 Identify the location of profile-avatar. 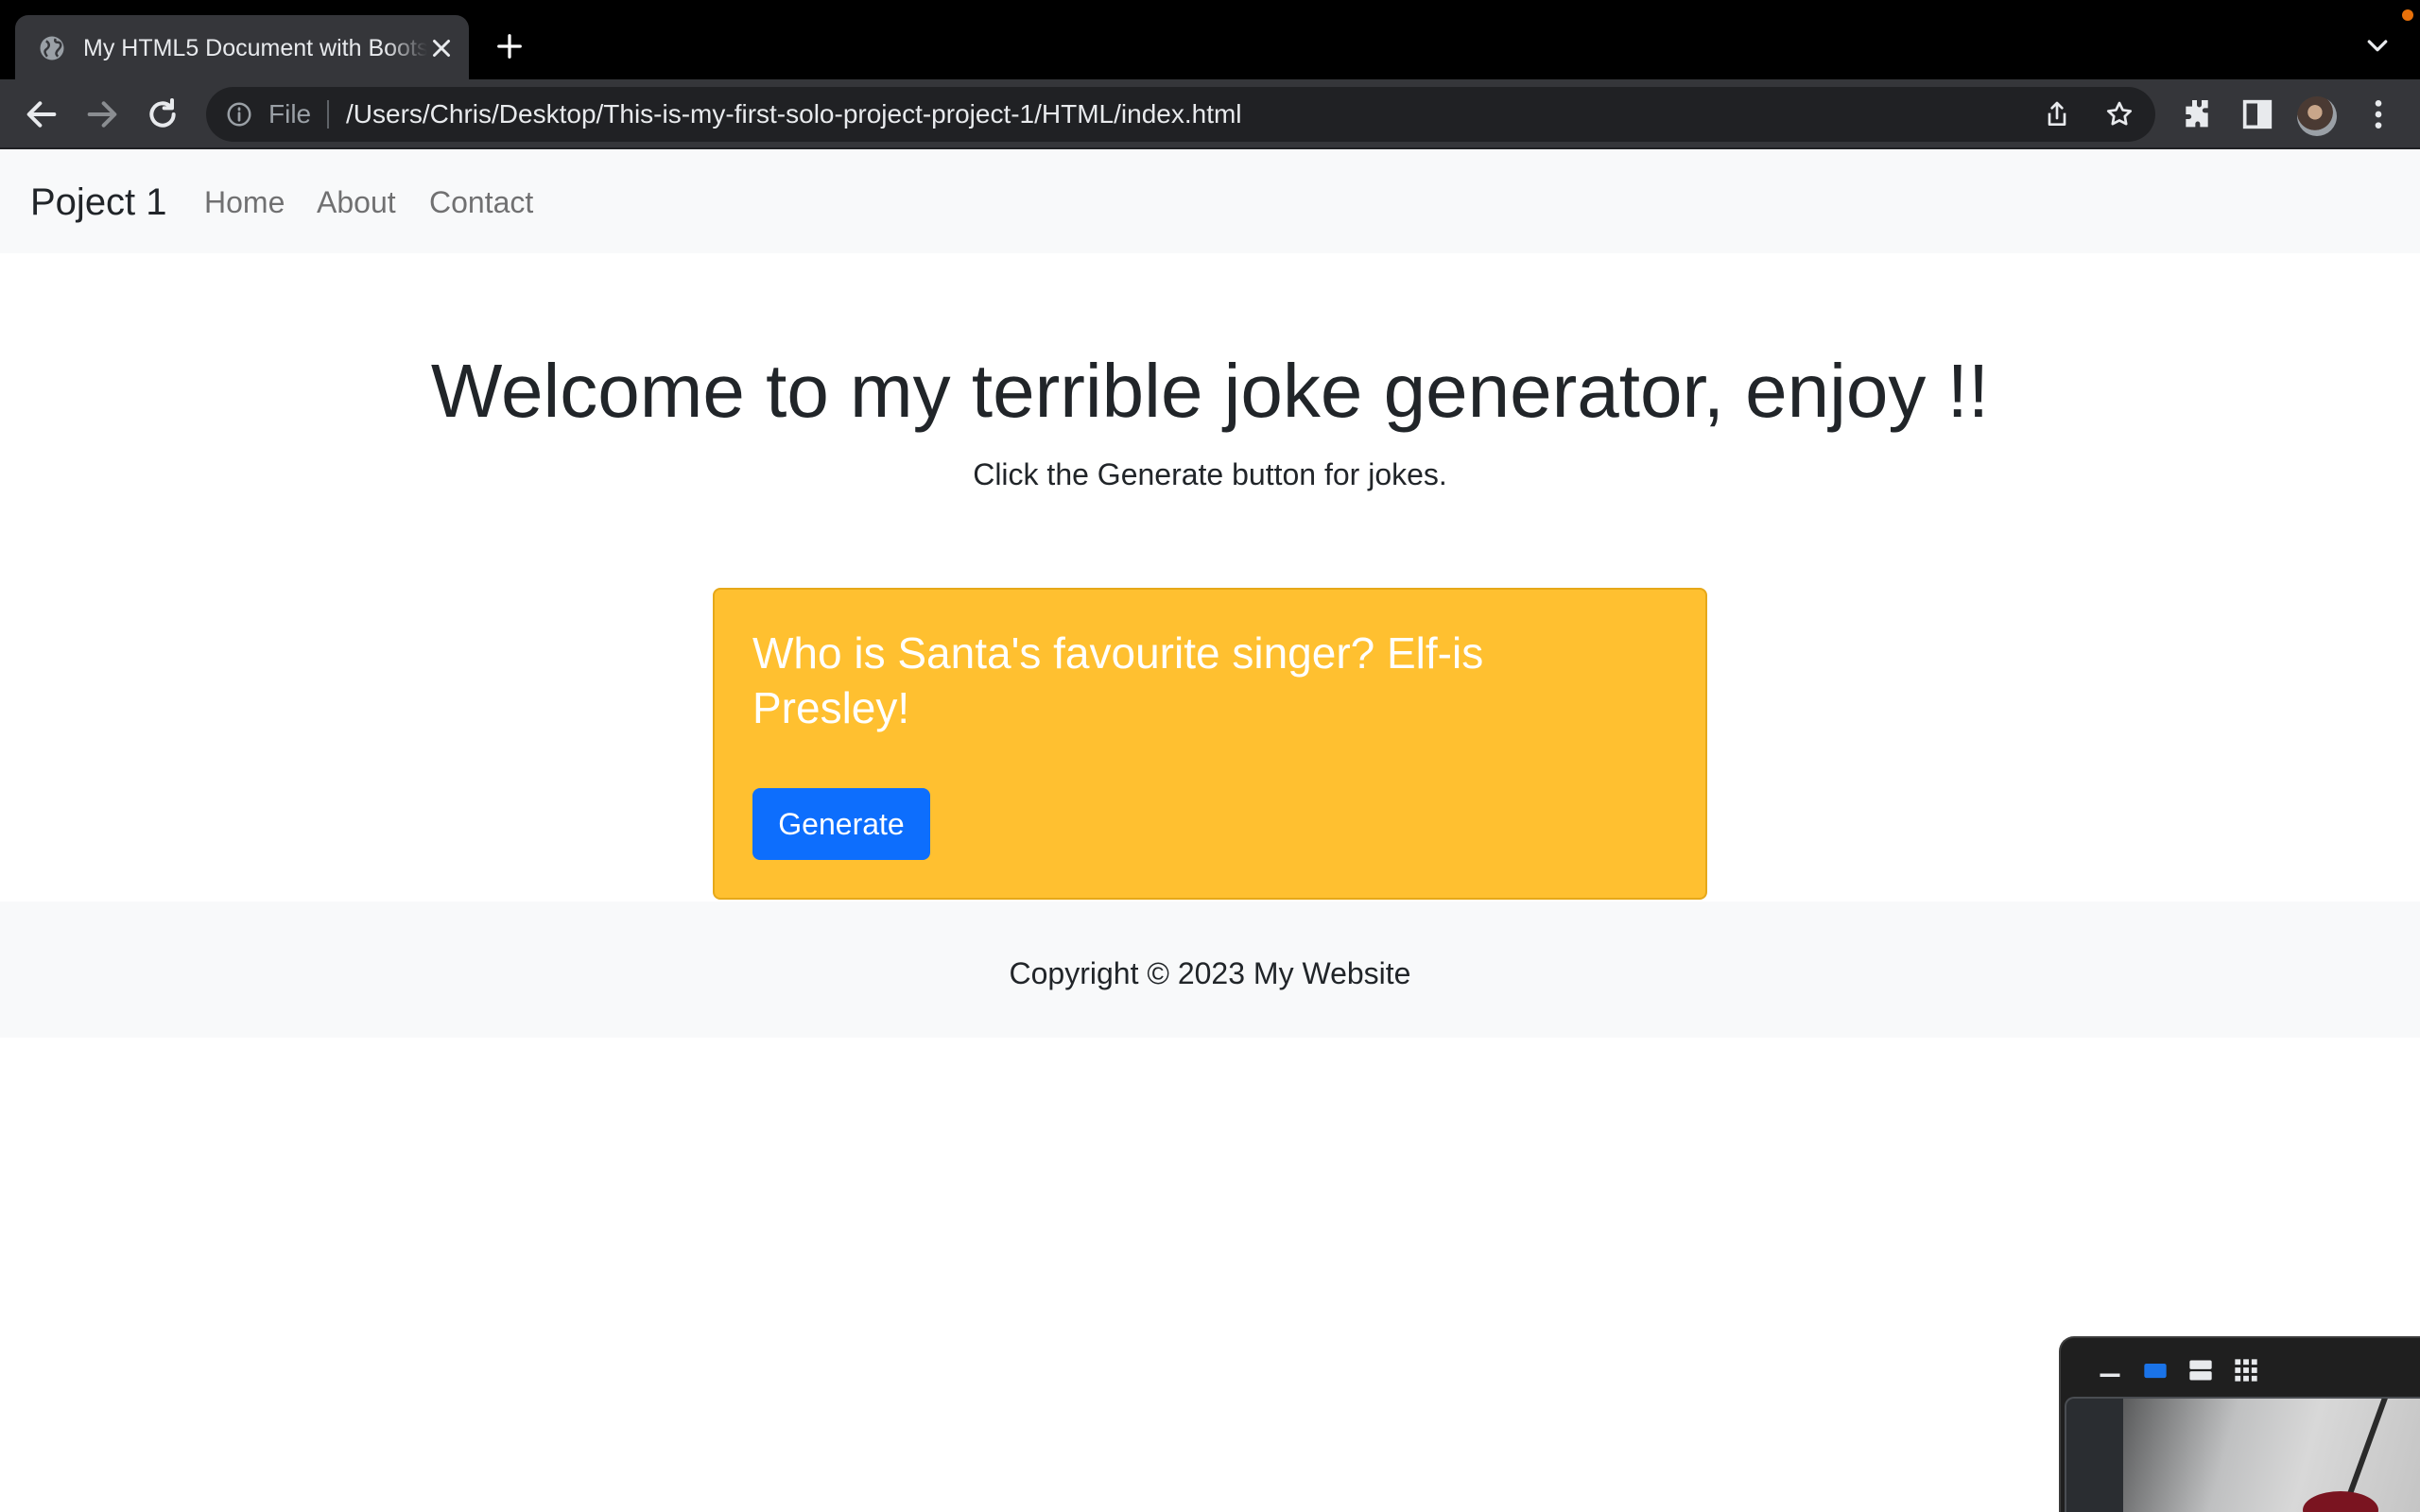
(2317, 116).